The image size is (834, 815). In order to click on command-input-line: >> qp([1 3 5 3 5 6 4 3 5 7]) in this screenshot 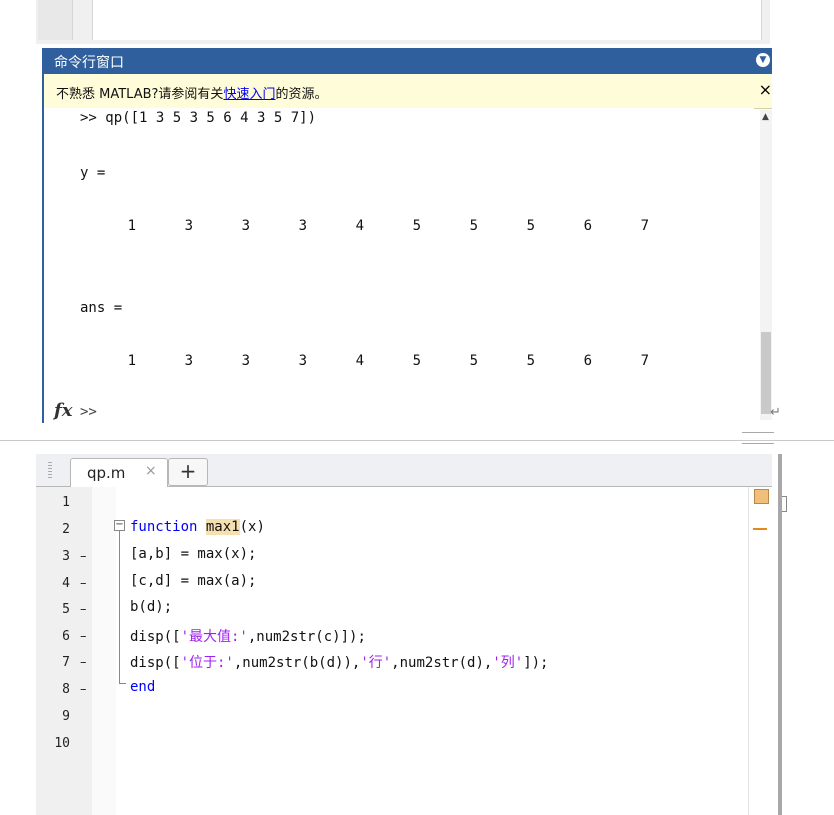, I will do `click(198, 118)`.